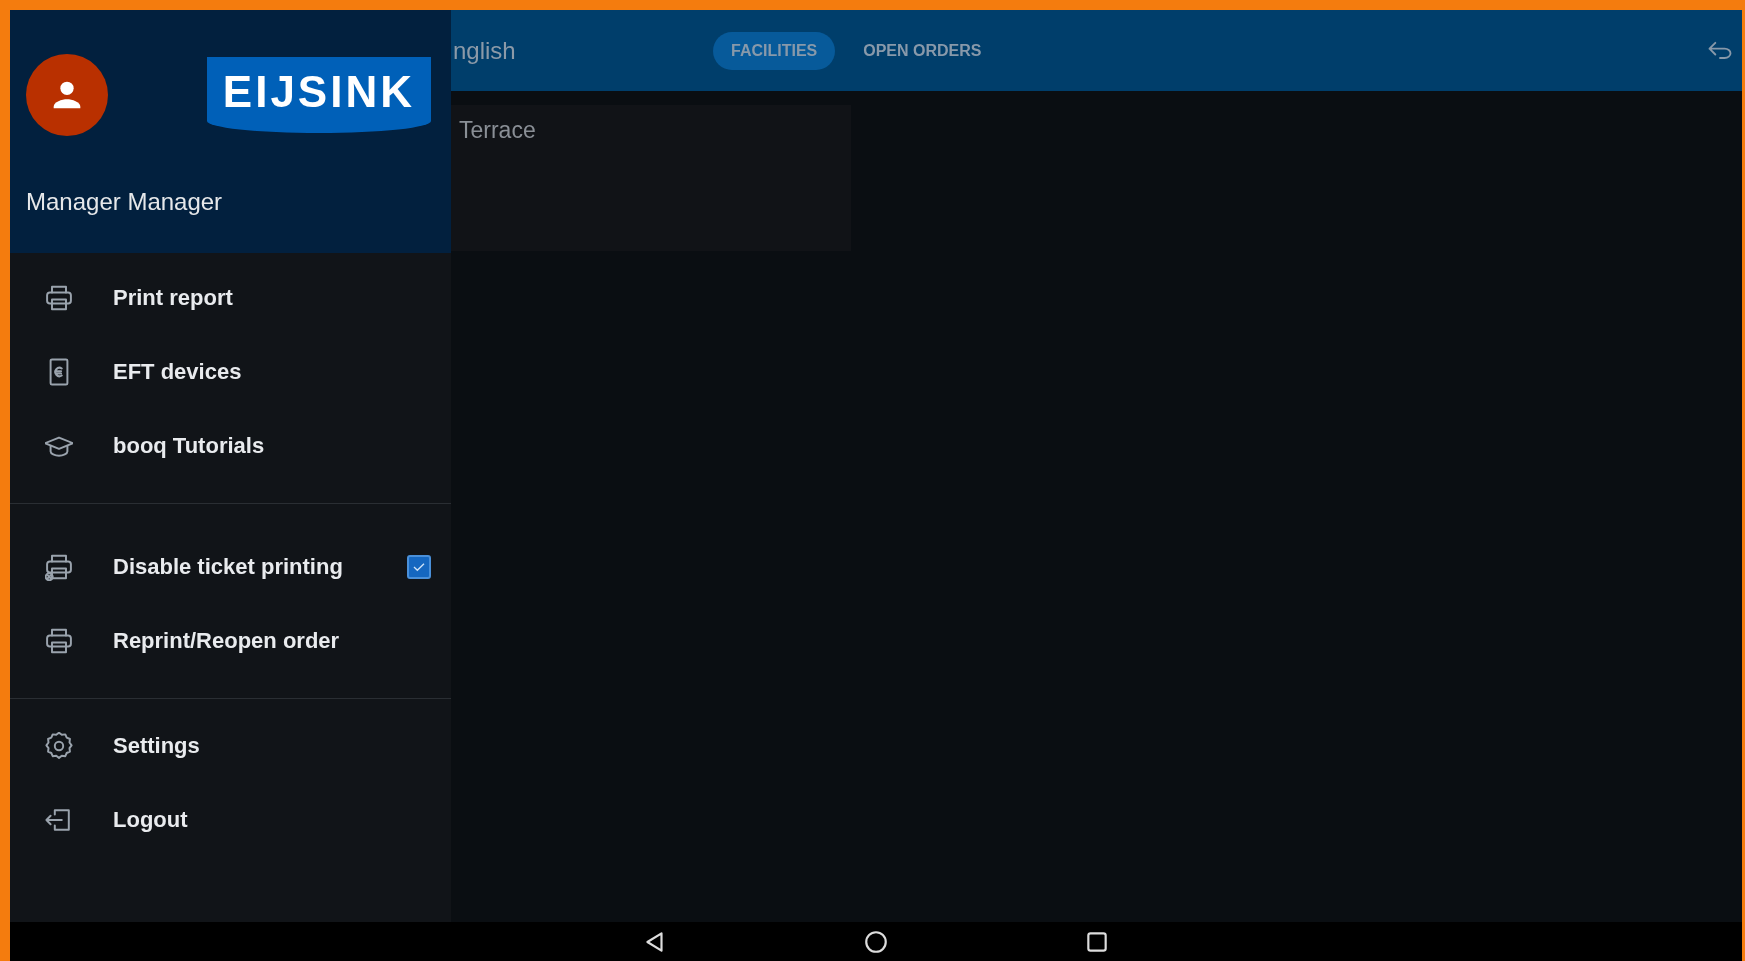  What do you see at coordinates (876, 941) in the screenshot?
I see `home-icon` at bounding box center [876, 941].